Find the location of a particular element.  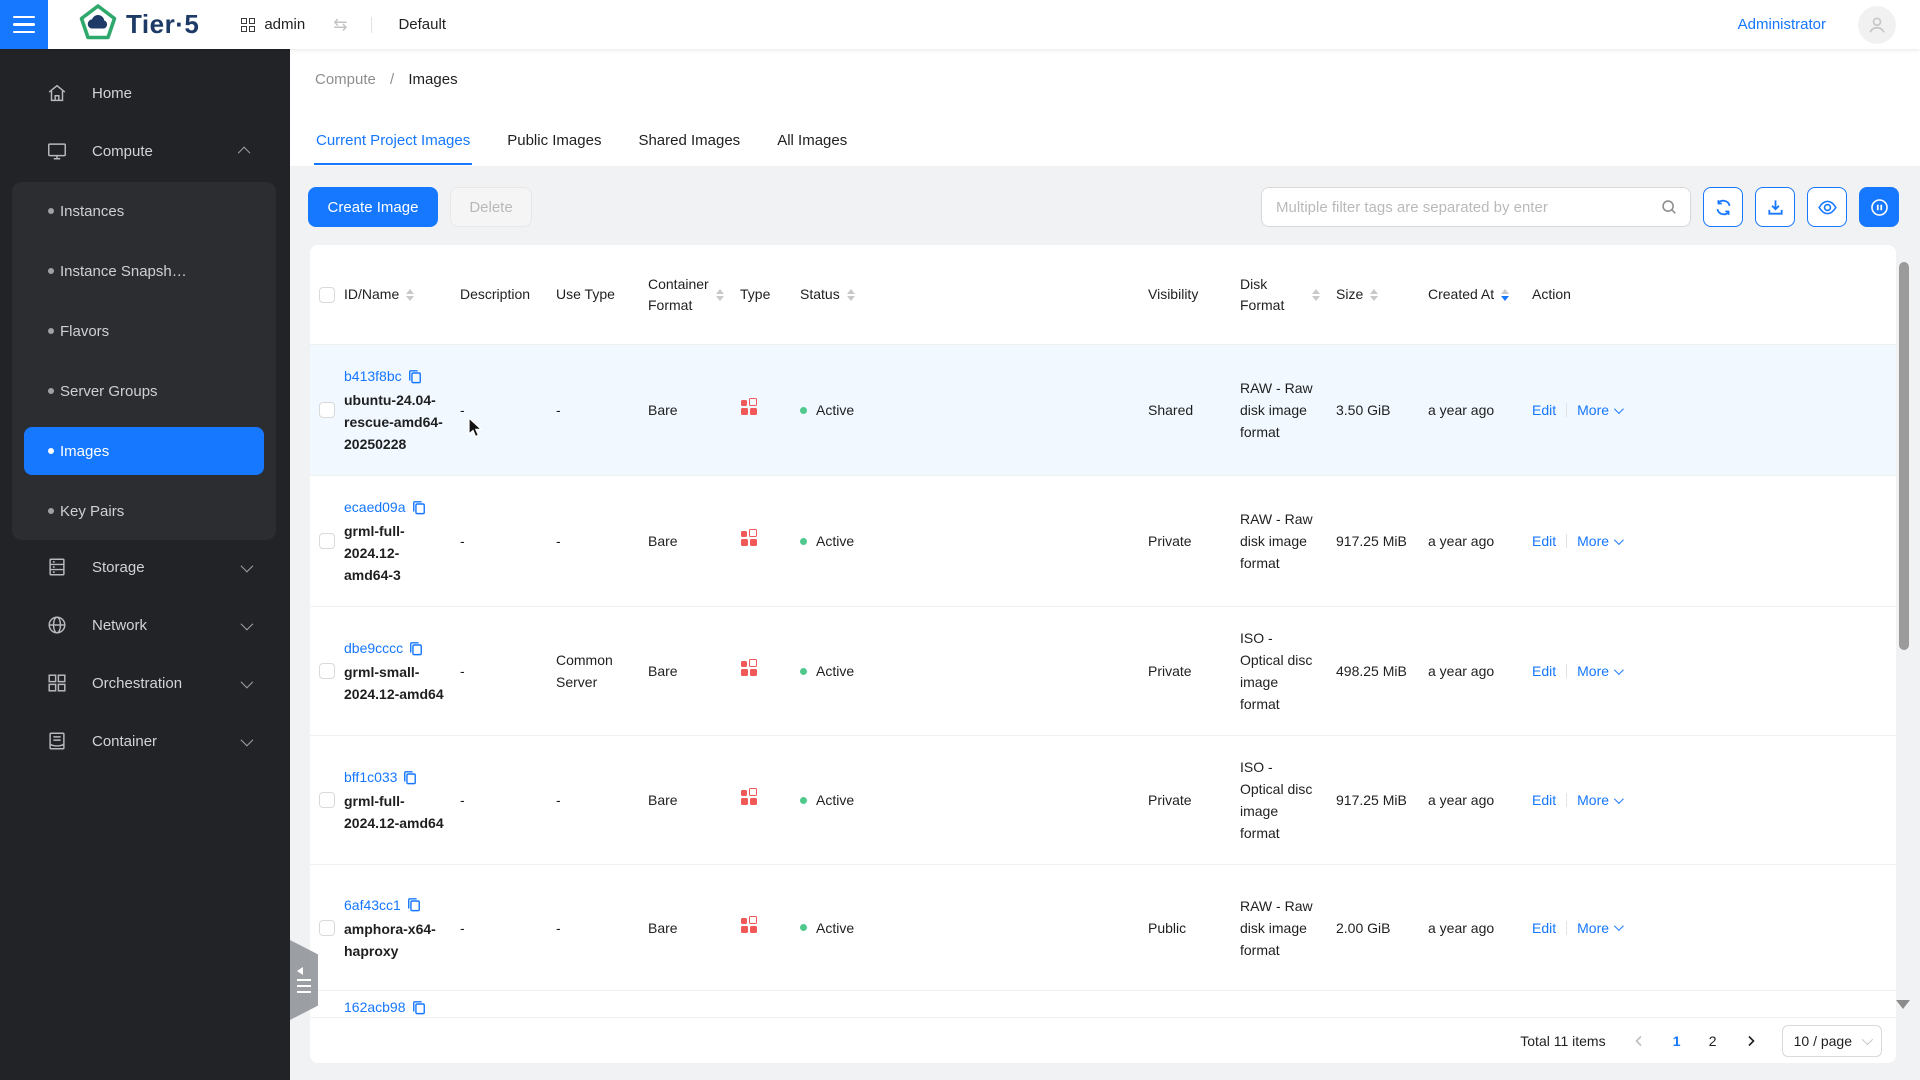

switch-project-icon: ⇆ is located at coordinates (340, 25).